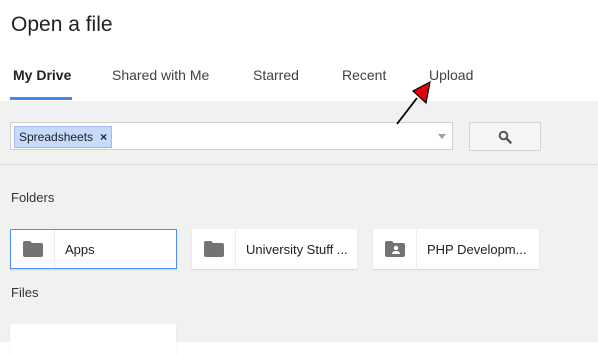 The width and height of the screenshot is (598, 354). What do you see at coordinates (413, 102) in the screenshot?
I see `annotation-arrow-icon` at bounding box center [413, 102].